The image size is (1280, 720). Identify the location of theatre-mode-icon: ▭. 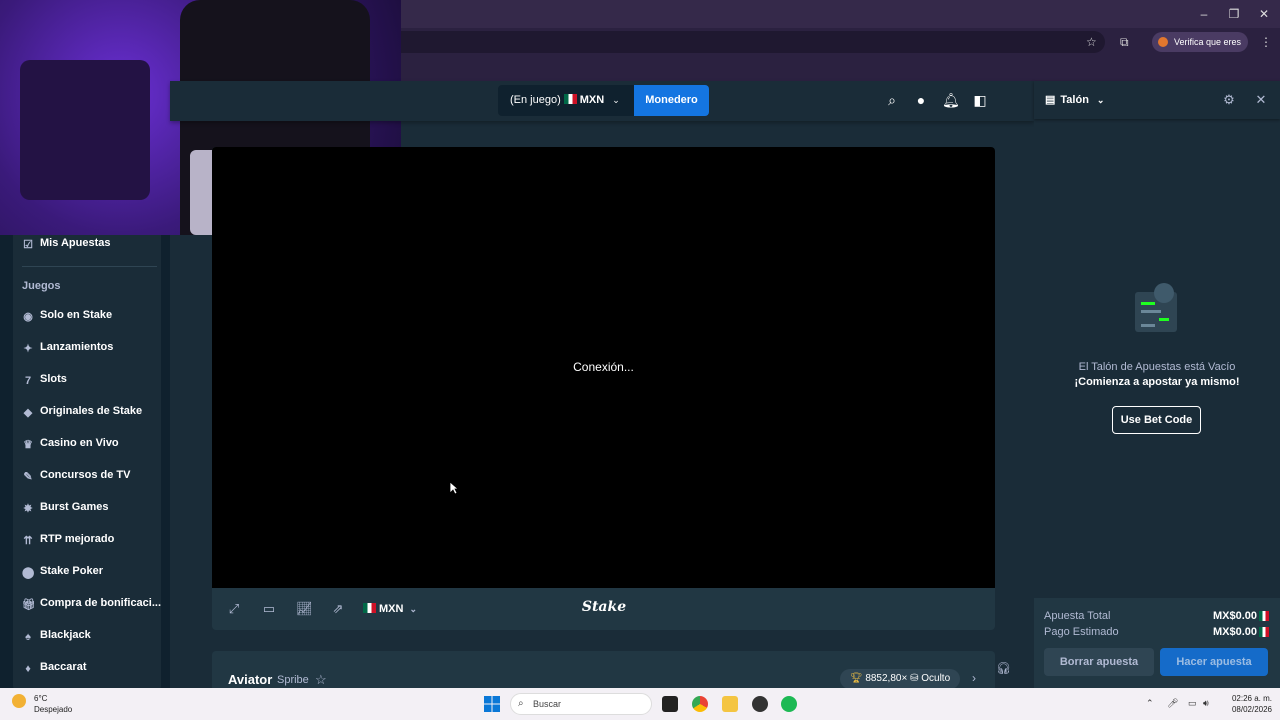
(269, 609).